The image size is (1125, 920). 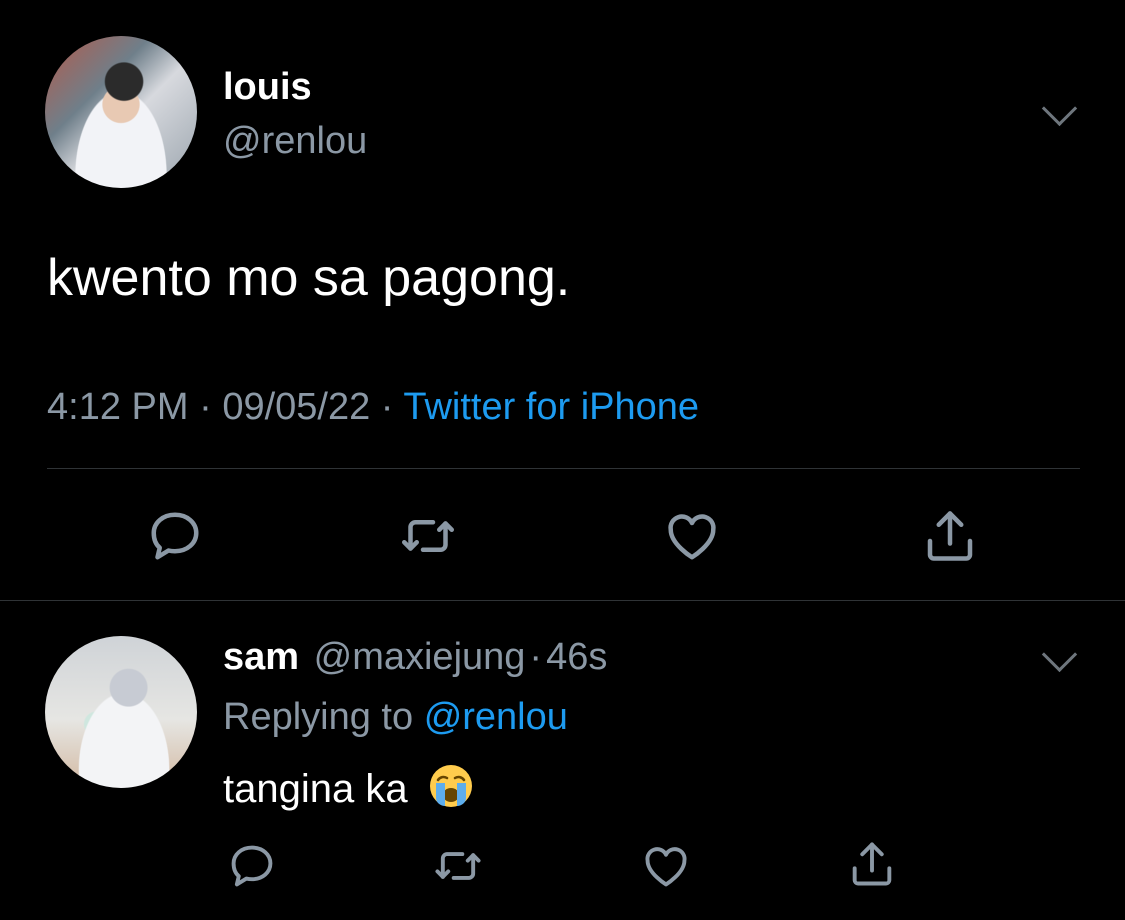 What do you see at coordinates (296, 407) in the screenshot?
I see `tweet-date: 09/05/22` at bounding box center [296, 407].